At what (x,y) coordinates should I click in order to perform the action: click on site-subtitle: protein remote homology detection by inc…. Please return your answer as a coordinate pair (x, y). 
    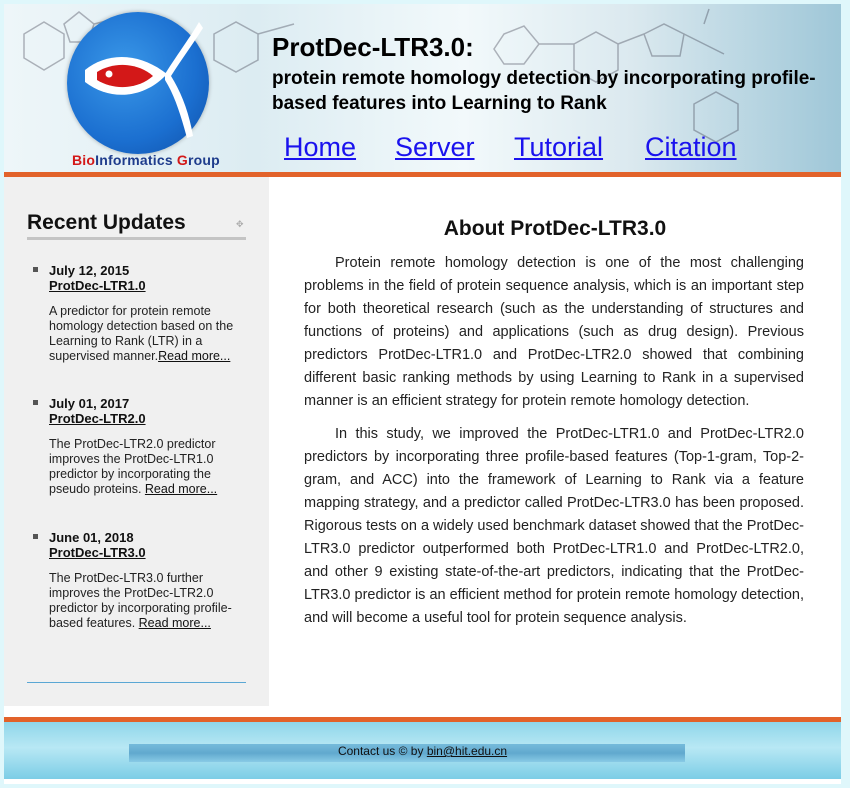
    Looking at the image, I should click on (544, 91).